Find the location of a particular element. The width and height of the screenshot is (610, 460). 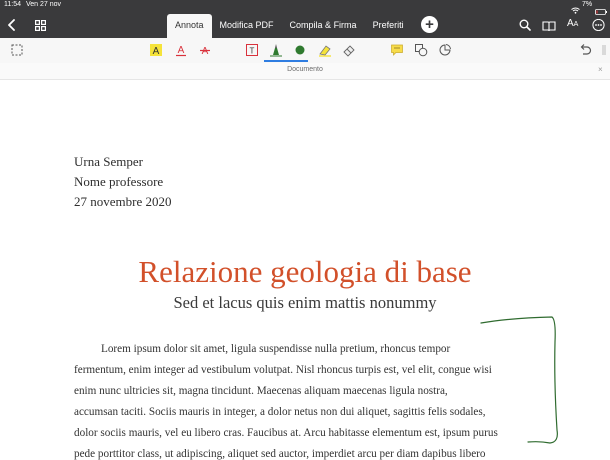

color-picker-icon is located at coordinates (300, 50).